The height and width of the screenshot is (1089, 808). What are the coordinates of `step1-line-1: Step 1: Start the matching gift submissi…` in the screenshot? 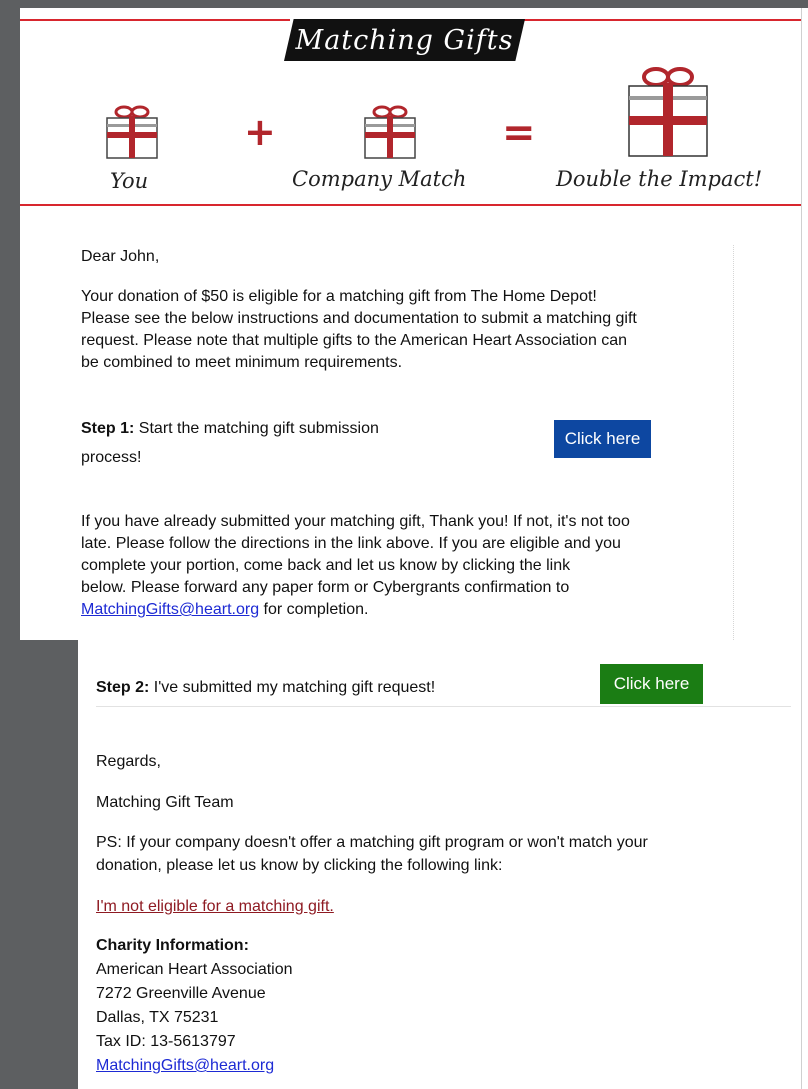 It's located at (230, 429).